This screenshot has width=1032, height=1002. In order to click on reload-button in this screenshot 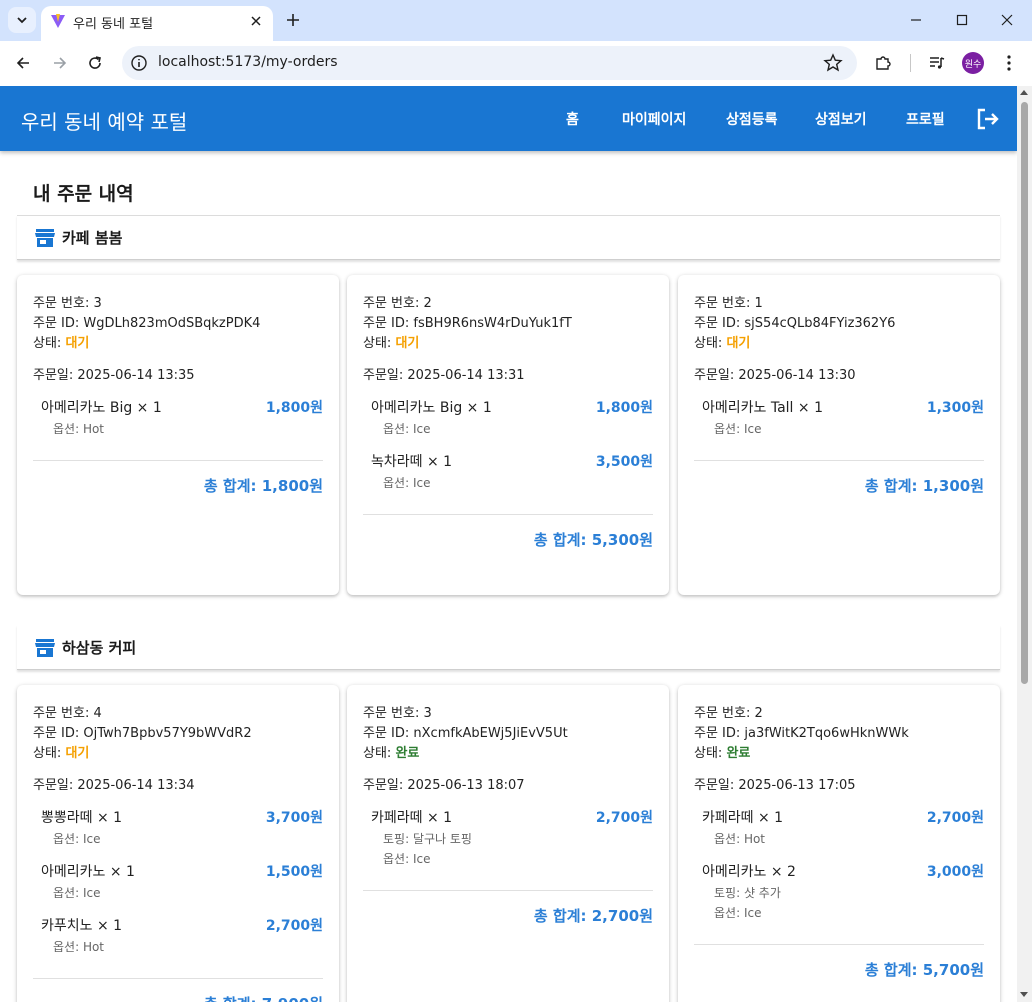, I will do `click(95, 63)`.